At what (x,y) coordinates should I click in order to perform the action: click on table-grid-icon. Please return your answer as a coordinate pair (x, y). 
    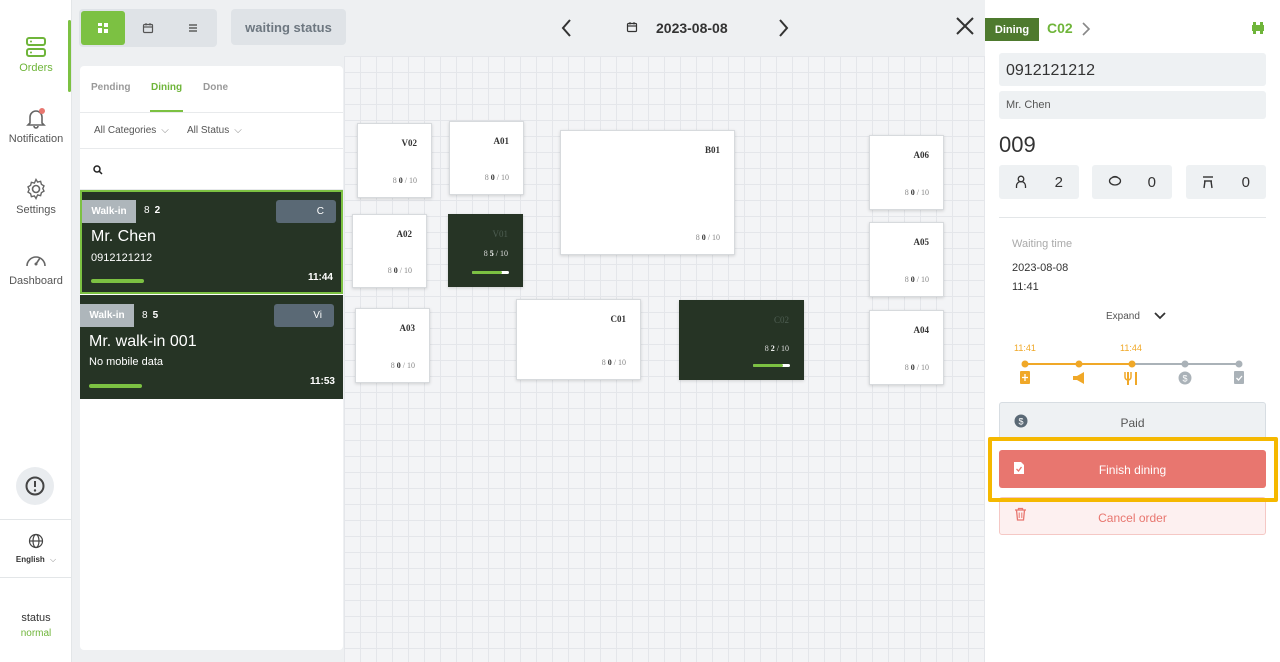
    Looking at the image, I should click on (1258, 28).